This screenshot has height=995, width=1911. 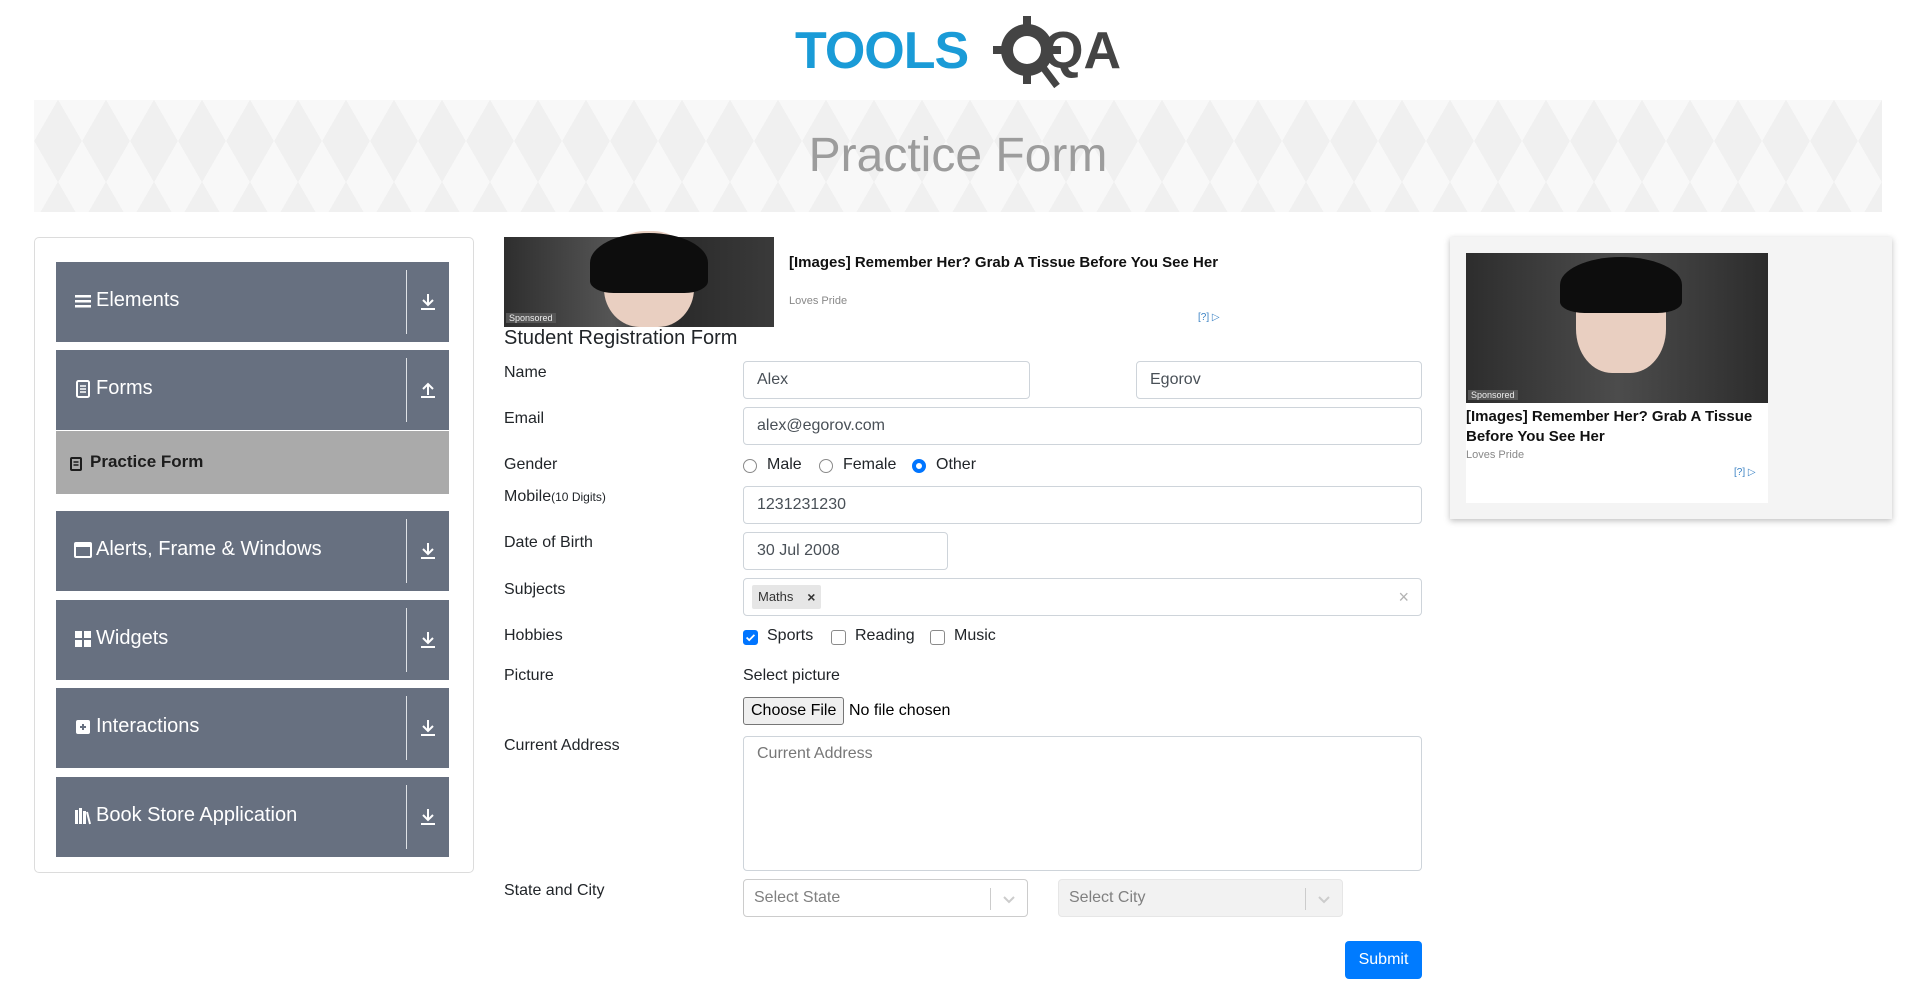 What do you see at coordinates (83, 301) in the screenshot?
I see `hamburger-icon` at bounding box center [83, 301].